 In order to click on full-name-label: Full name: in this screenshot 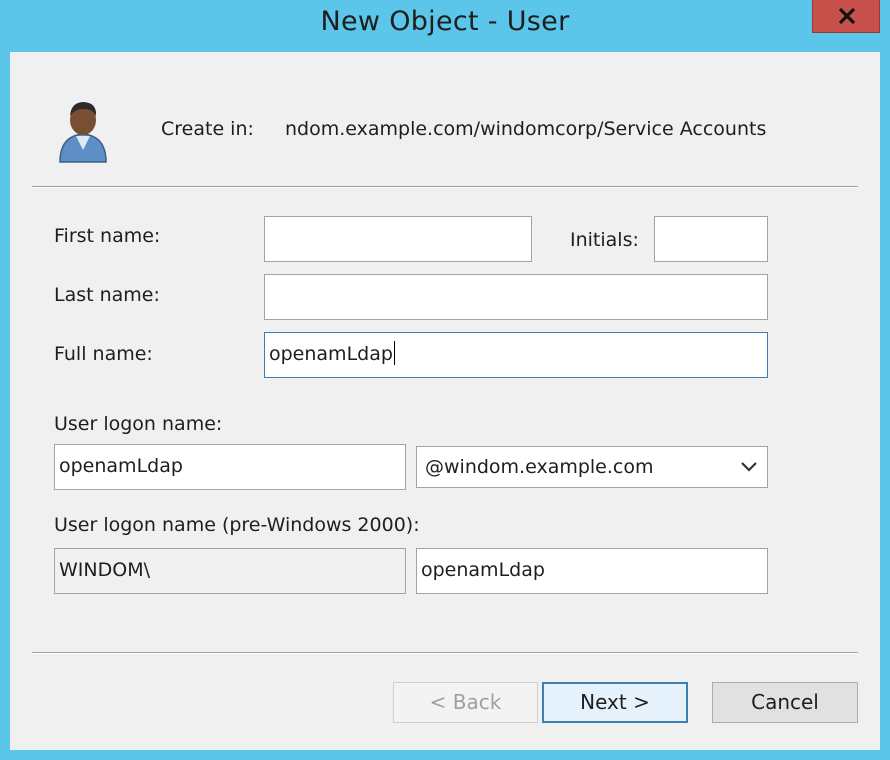, I will do `click(103, 354)`.